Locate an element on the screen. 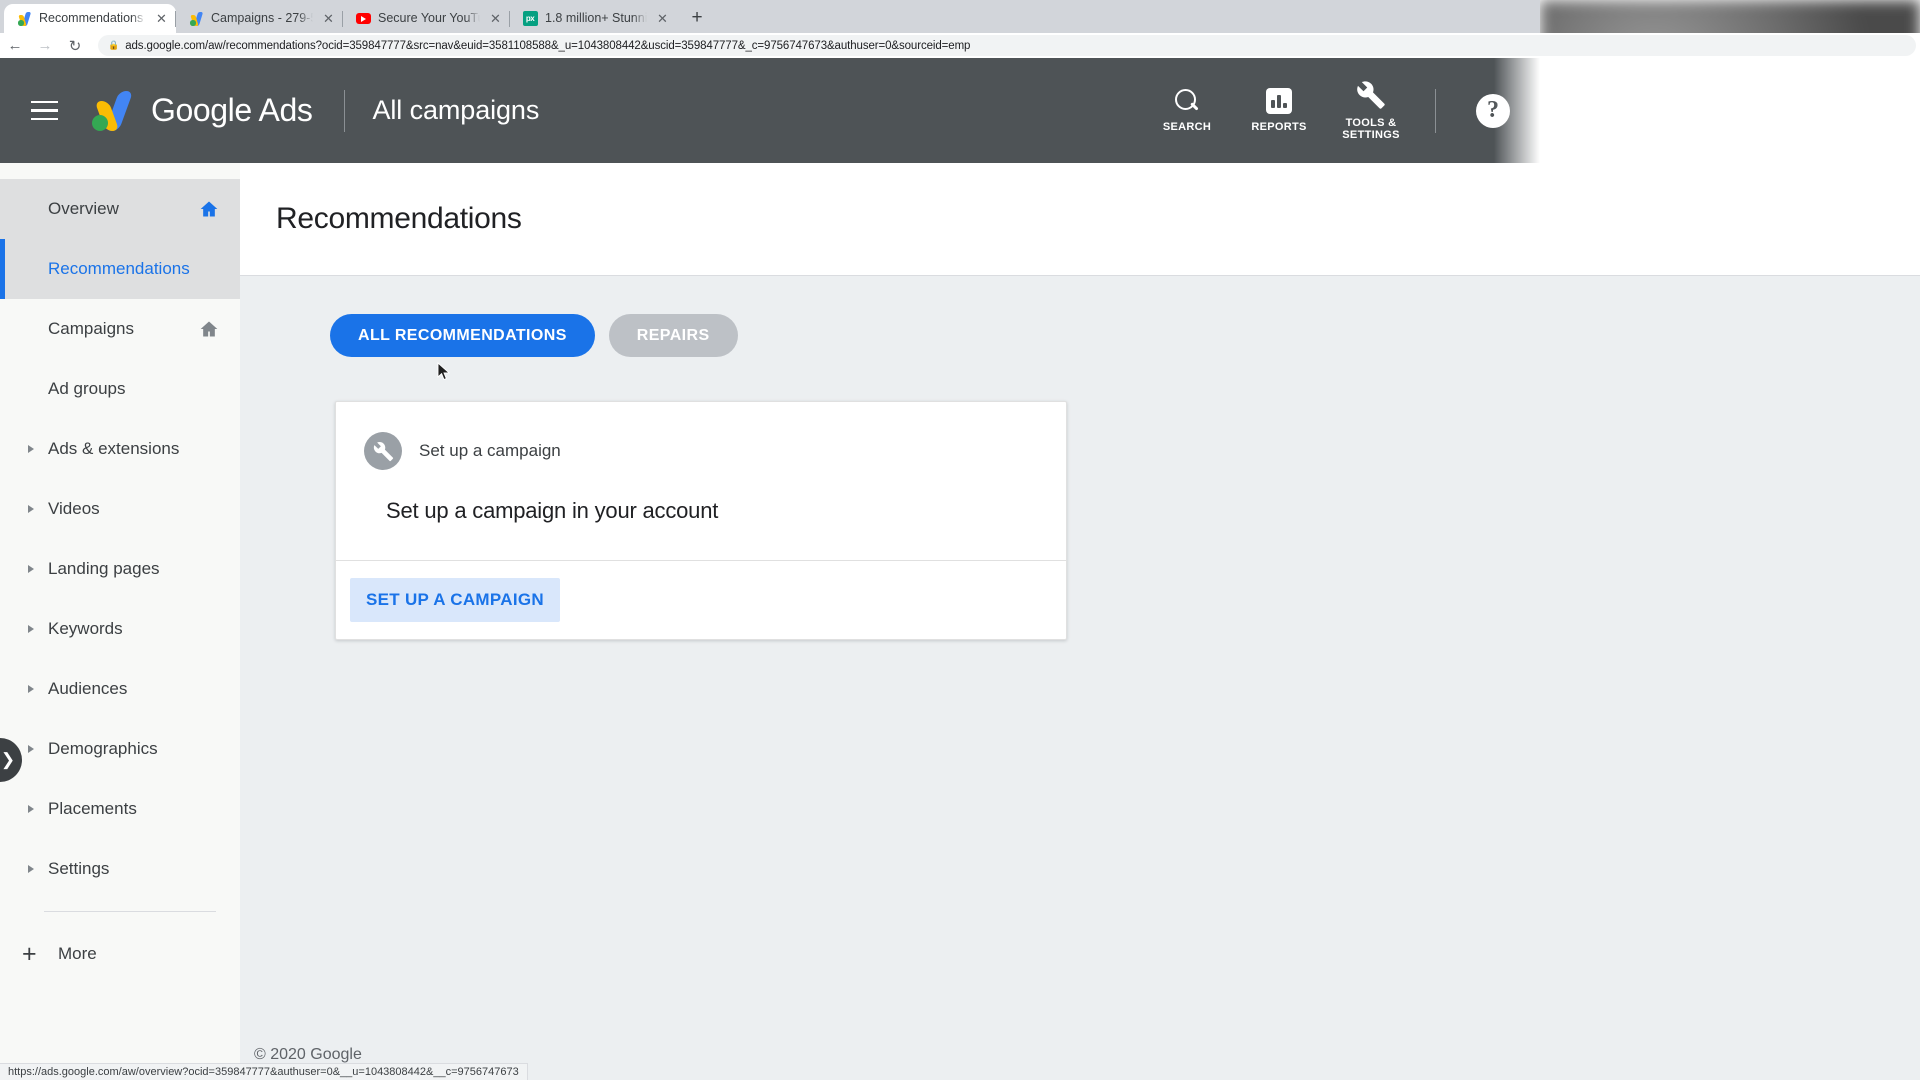 The height and width of the screenshot is (1080, 1920). sidebar-item-ads-and-extensions: Ads & extensions is located at coordinates (120, 449).